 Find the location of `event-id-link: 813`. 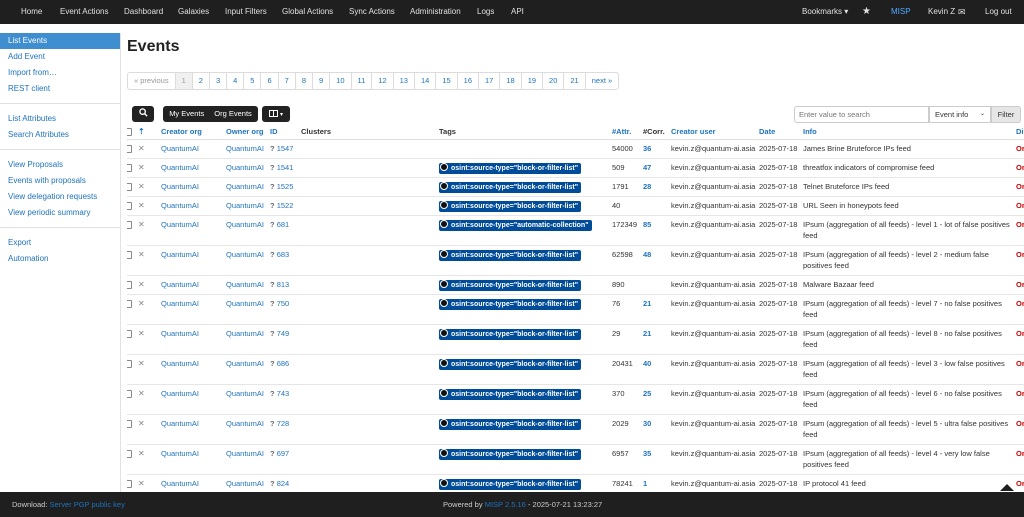

event-id-link: 813 is located at coordinates (283, 284).